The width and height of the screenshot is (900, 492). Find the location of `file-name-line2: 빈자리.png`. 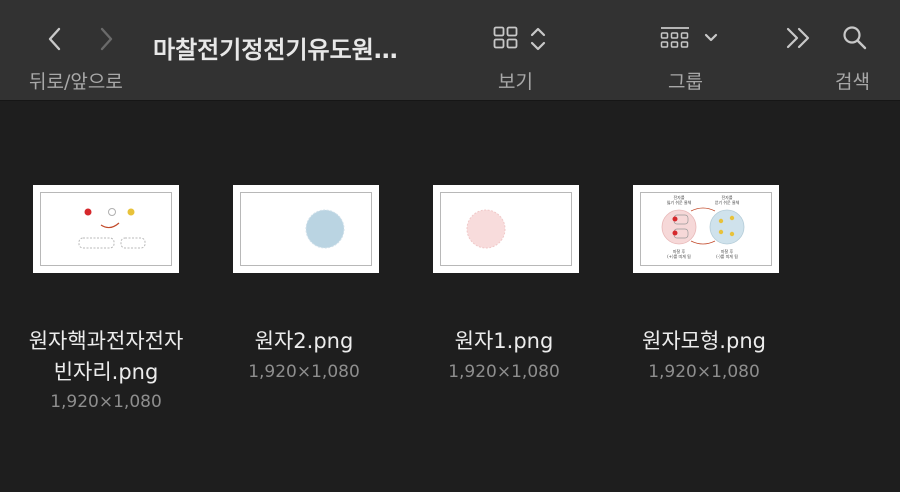

file-name-line2: 빈자리.png is located at coordinates (106, 372).